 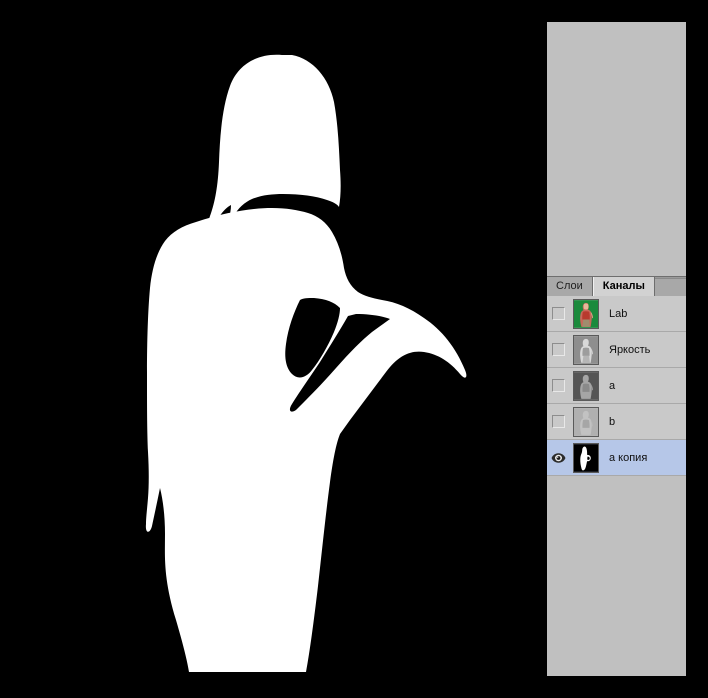 I want to click on channel-thumbnail-b, so click(x=586, y=421).